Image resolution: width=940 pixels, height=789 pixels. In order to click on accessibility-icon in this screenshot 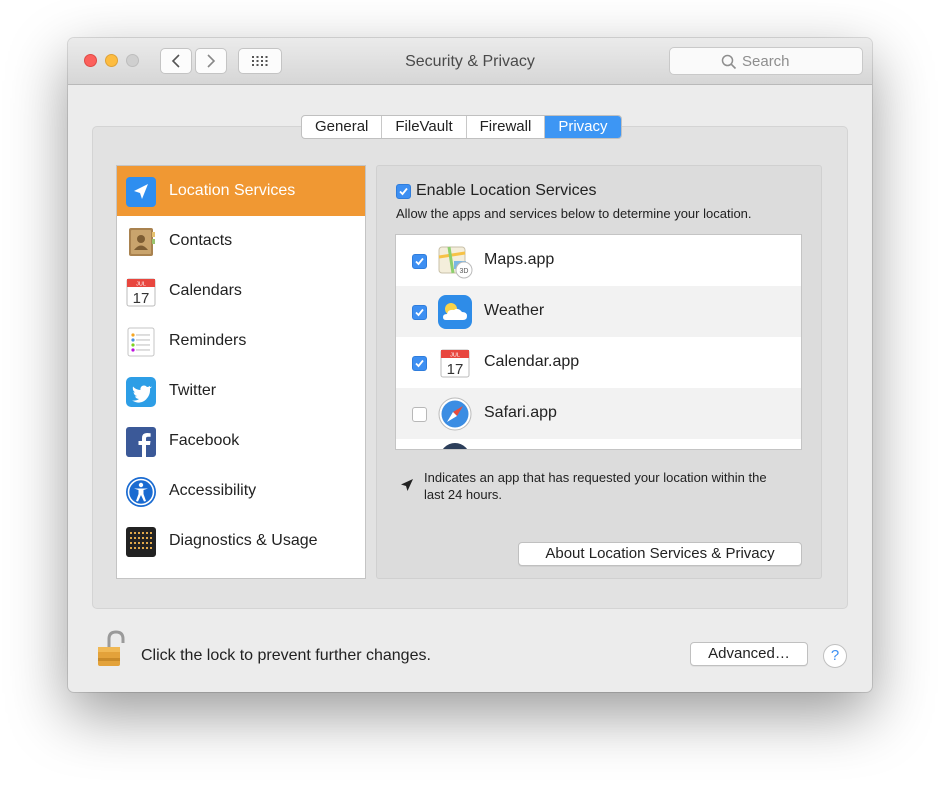, I will do `click(141, 492)`.